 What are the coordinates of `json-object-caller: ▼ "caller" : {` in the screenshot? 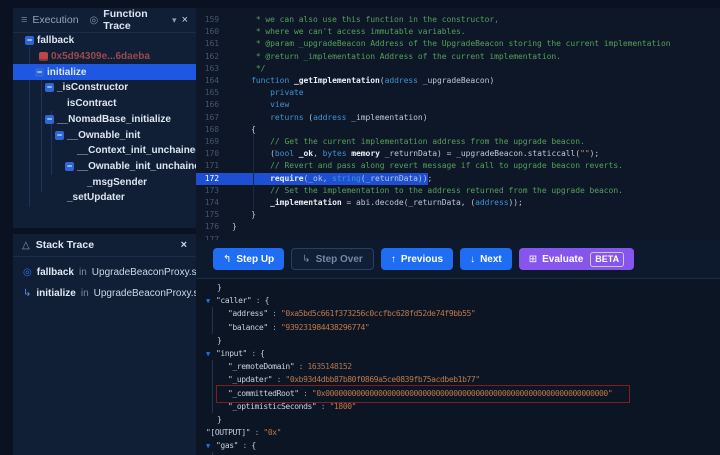 It's located at (463, 300).